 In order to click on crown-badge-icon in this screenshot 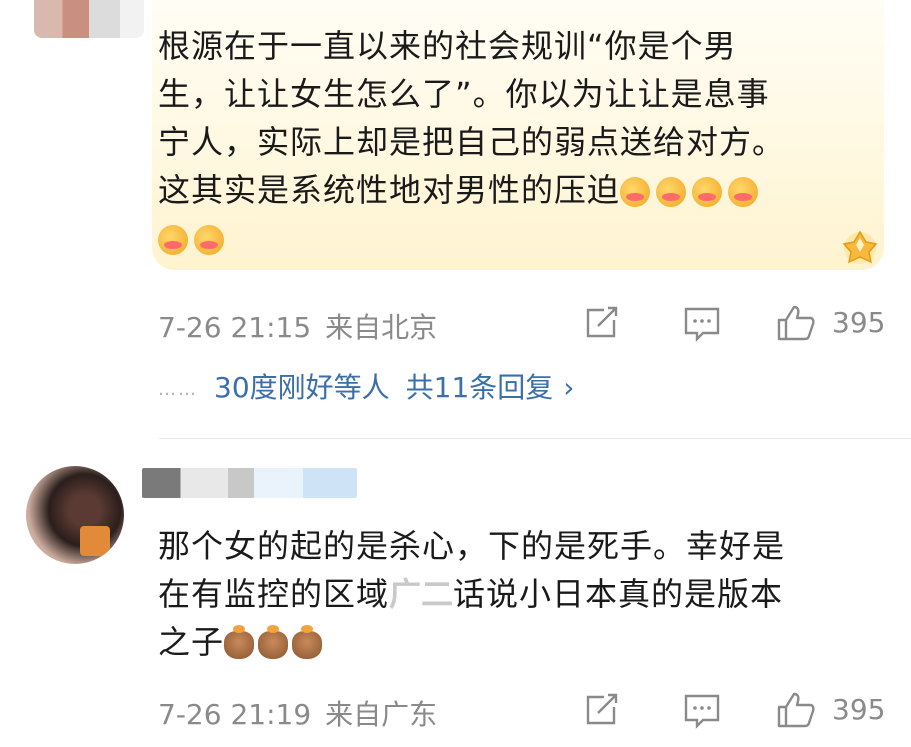, I will do `click(860, 247)`.